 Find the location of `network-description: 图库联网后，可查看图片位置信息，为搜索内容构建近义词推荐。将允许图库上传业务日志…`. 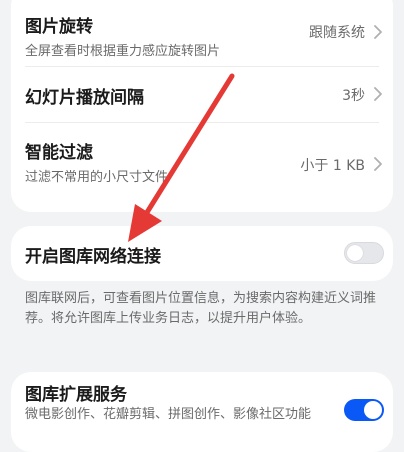

network-description: 图库联网后，可查看图片位置信息，为搜索内容构建近义词推荐。将允许图库上传业务日志… is located at coordinates (201, 308).